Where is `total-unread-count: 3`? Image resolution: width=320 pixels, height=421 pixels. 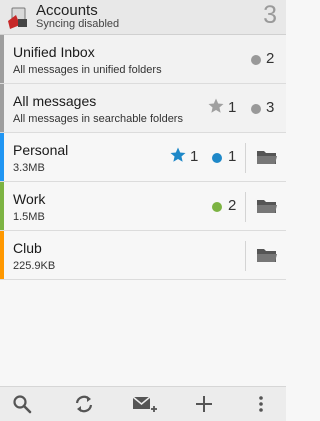
total-unread-count: 3 is located at coordinates (270, 15).